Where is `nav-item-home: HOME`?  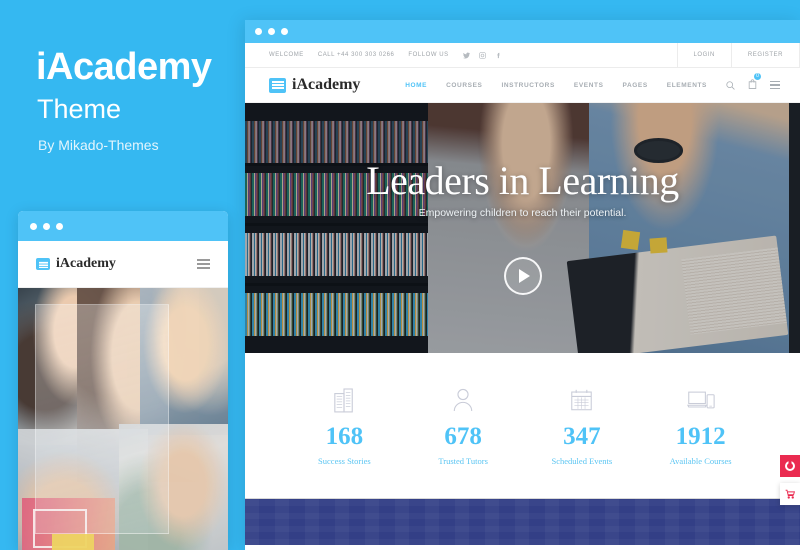 nav-item-home: HOME is located at coordinates (416, 85).